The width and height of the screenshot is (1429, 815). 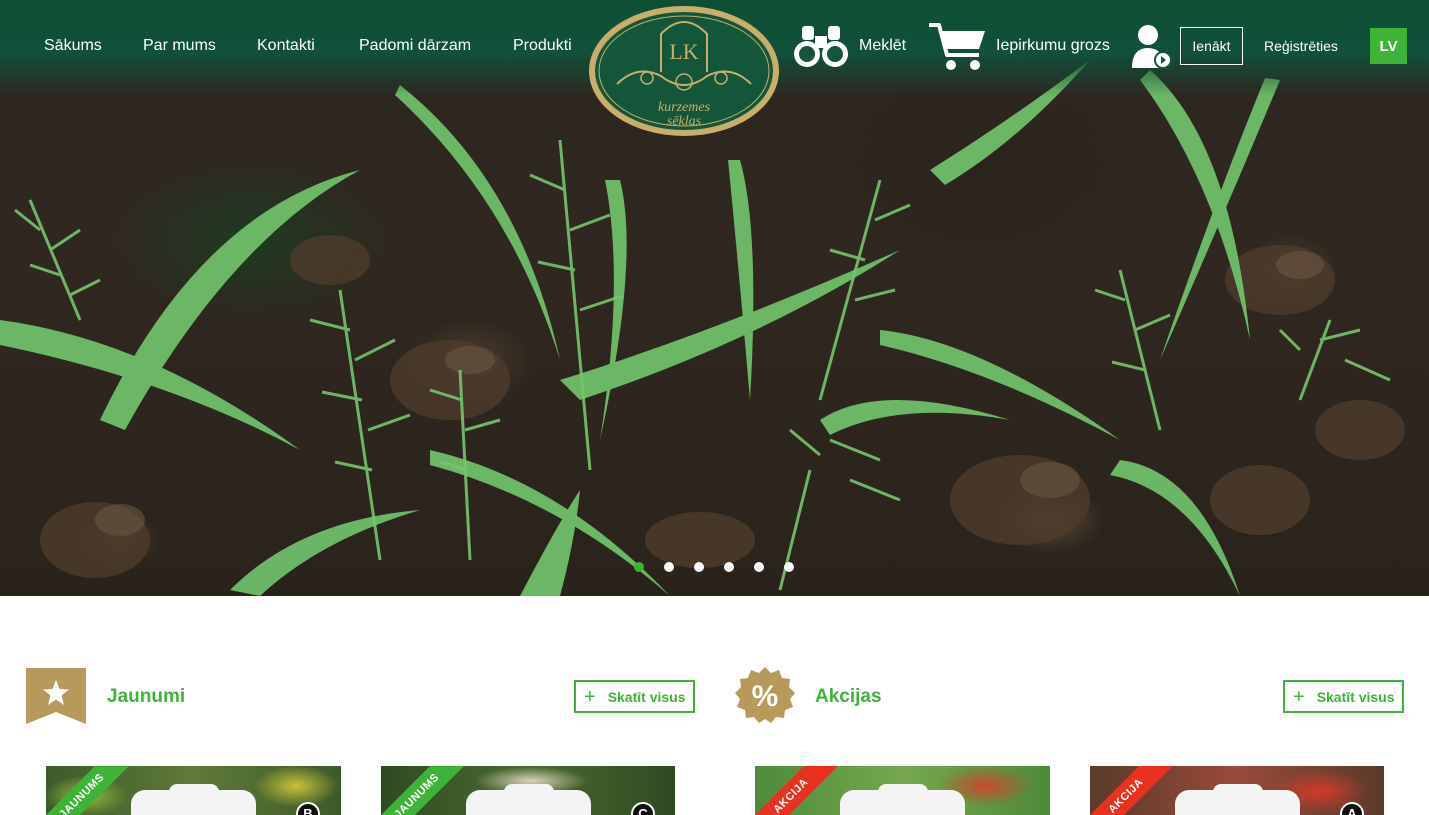 What do you see at coordinates (415, 46) in the screenshot?
I see `nav-link-garden-tips: Padomi dārzam` at bounding box center [415, 46].